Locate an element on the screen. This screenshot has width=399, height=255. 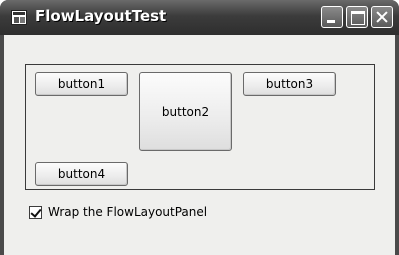
wrap-checkbox is located at coordinates (35, 212).